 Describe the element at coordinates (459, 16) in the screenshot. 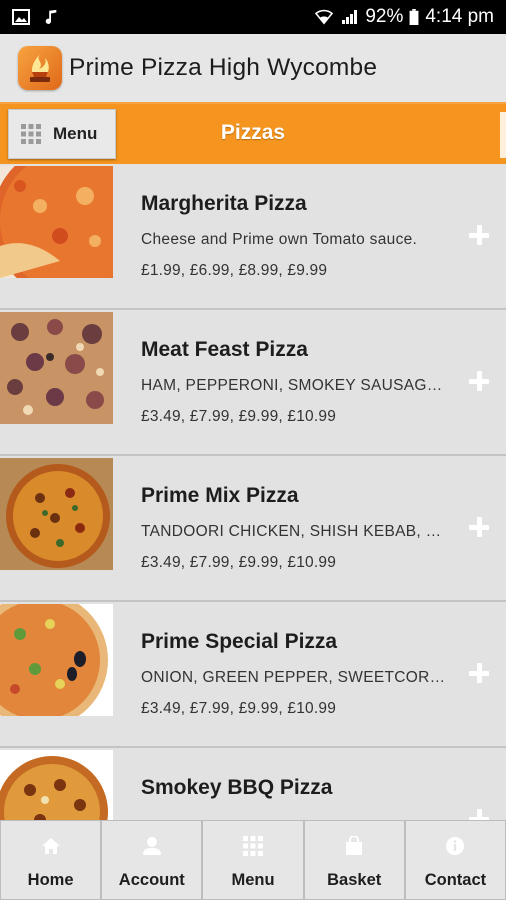

I see `clock-time: 4:14 pm` at that location.